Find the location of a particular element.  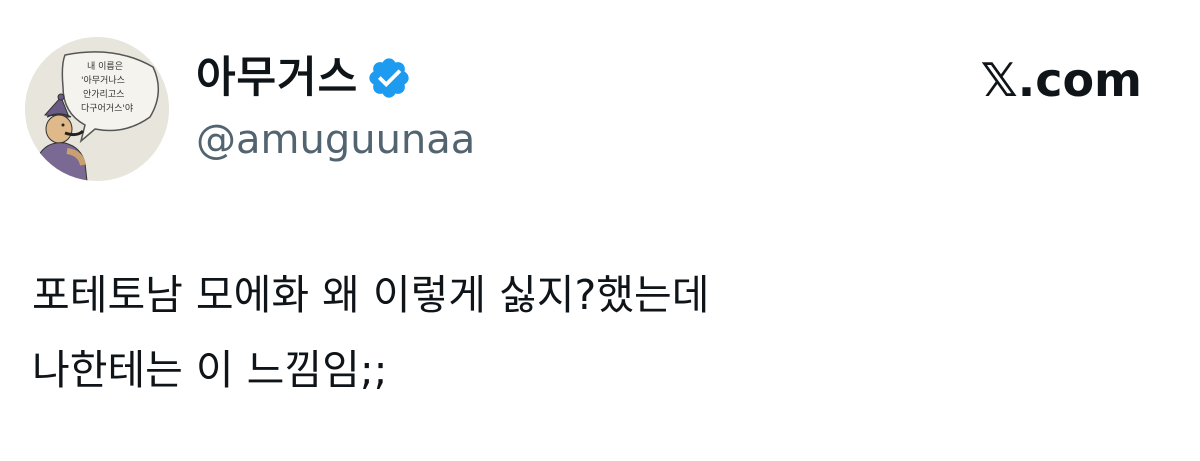

author-display-name: 아무거스 is located at coordinates (277, 78).